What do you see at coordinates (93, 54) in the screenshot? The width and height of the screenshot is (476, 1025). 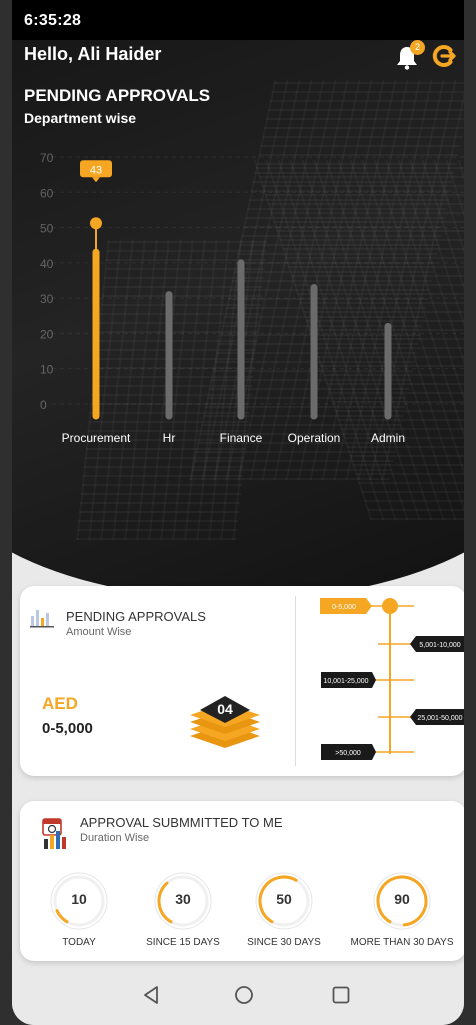 I see `greeting: Hello, Ali Haider` at bounding box center [93, 54].